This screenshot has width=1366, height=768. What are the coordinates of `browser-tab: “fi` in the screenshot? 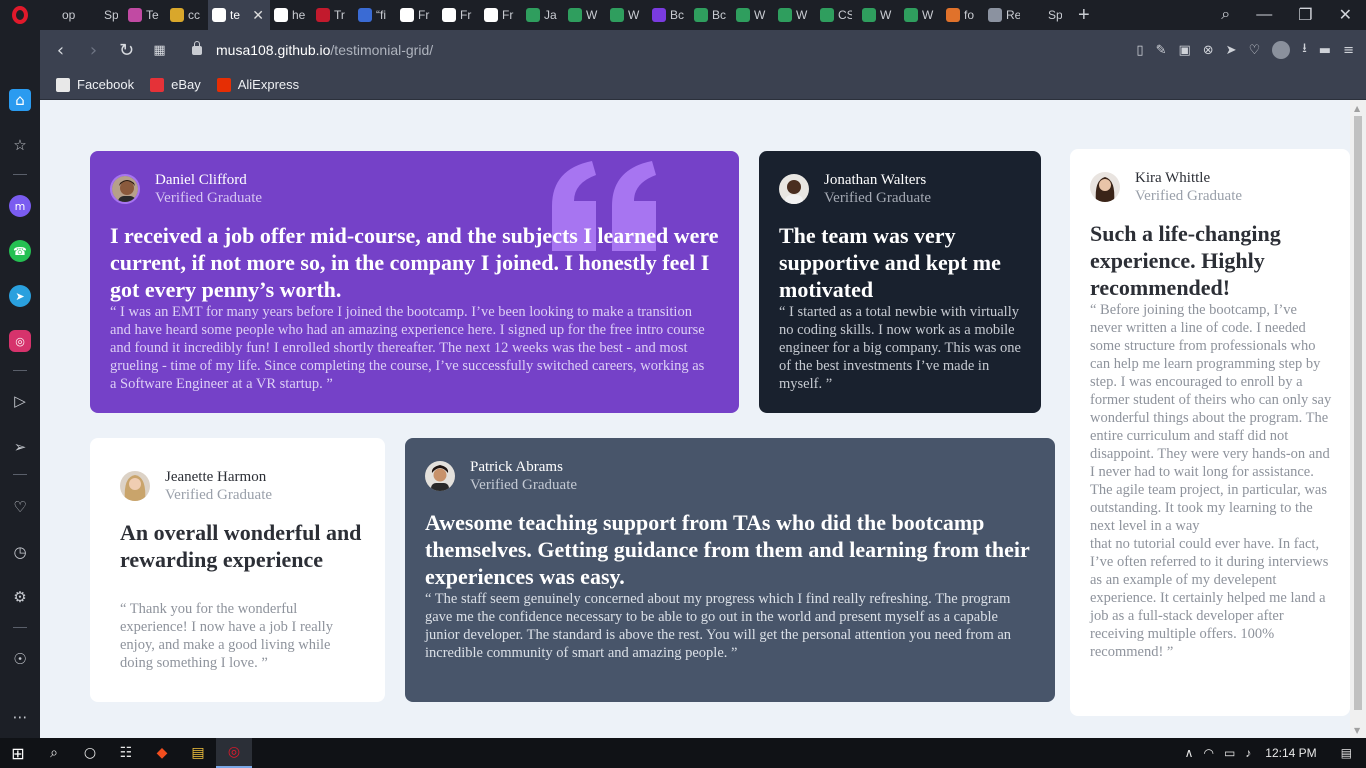 It's located at (375, 15).